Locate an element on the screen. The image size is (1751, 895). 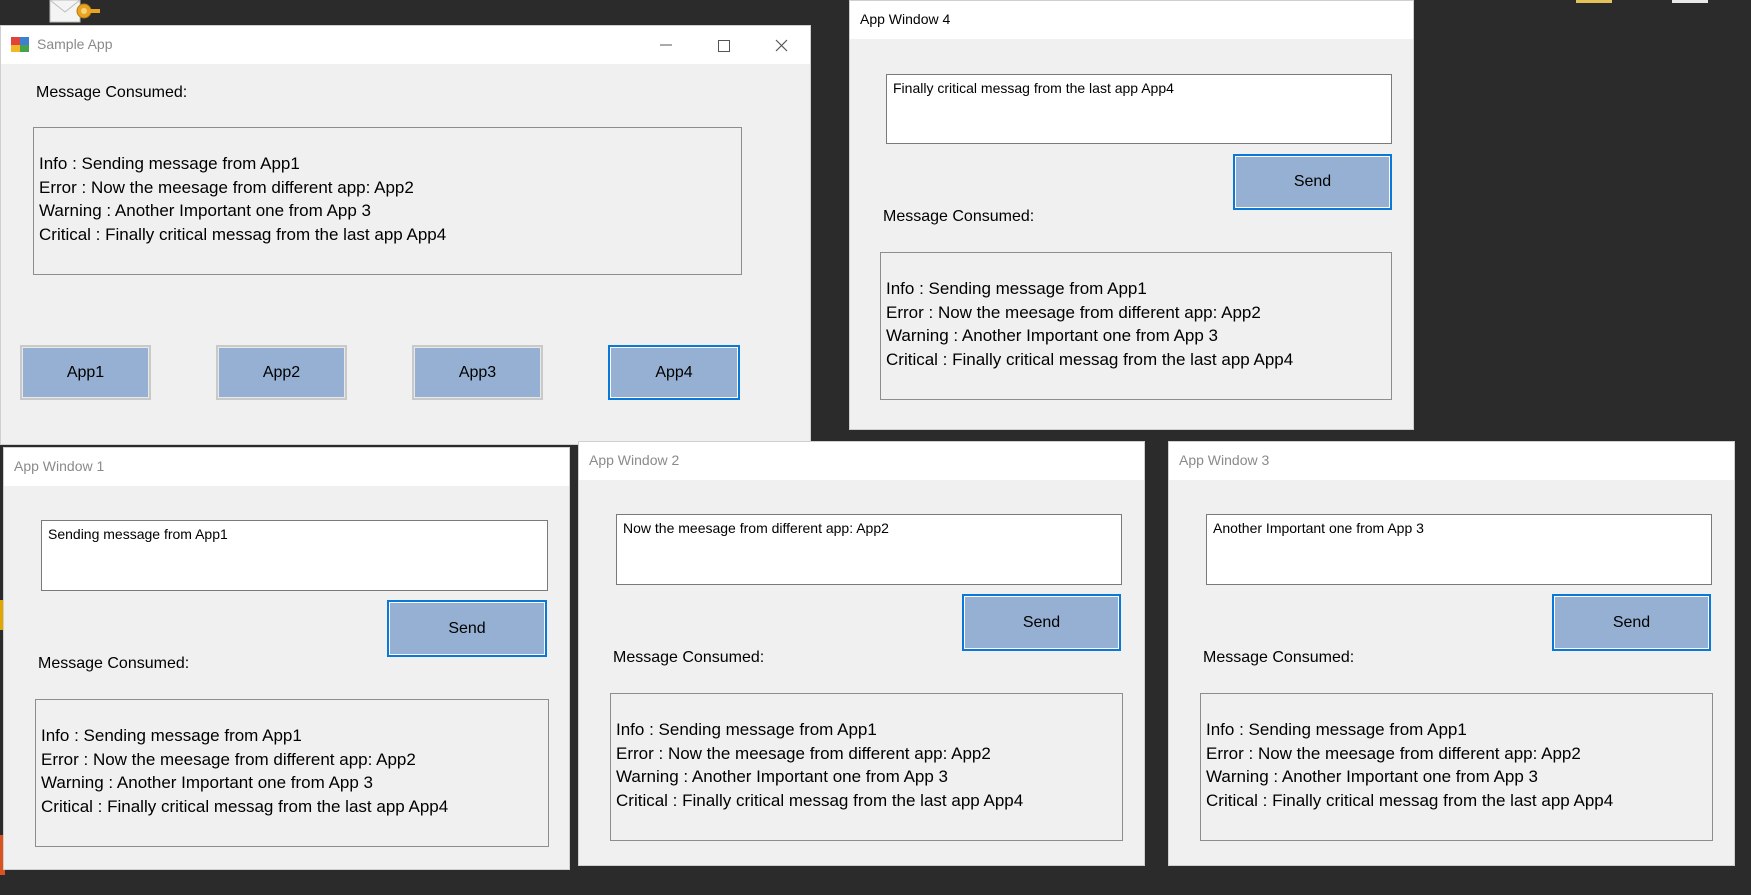
sample-app-titlebar: Sample App is located at coordinates (405, 45).